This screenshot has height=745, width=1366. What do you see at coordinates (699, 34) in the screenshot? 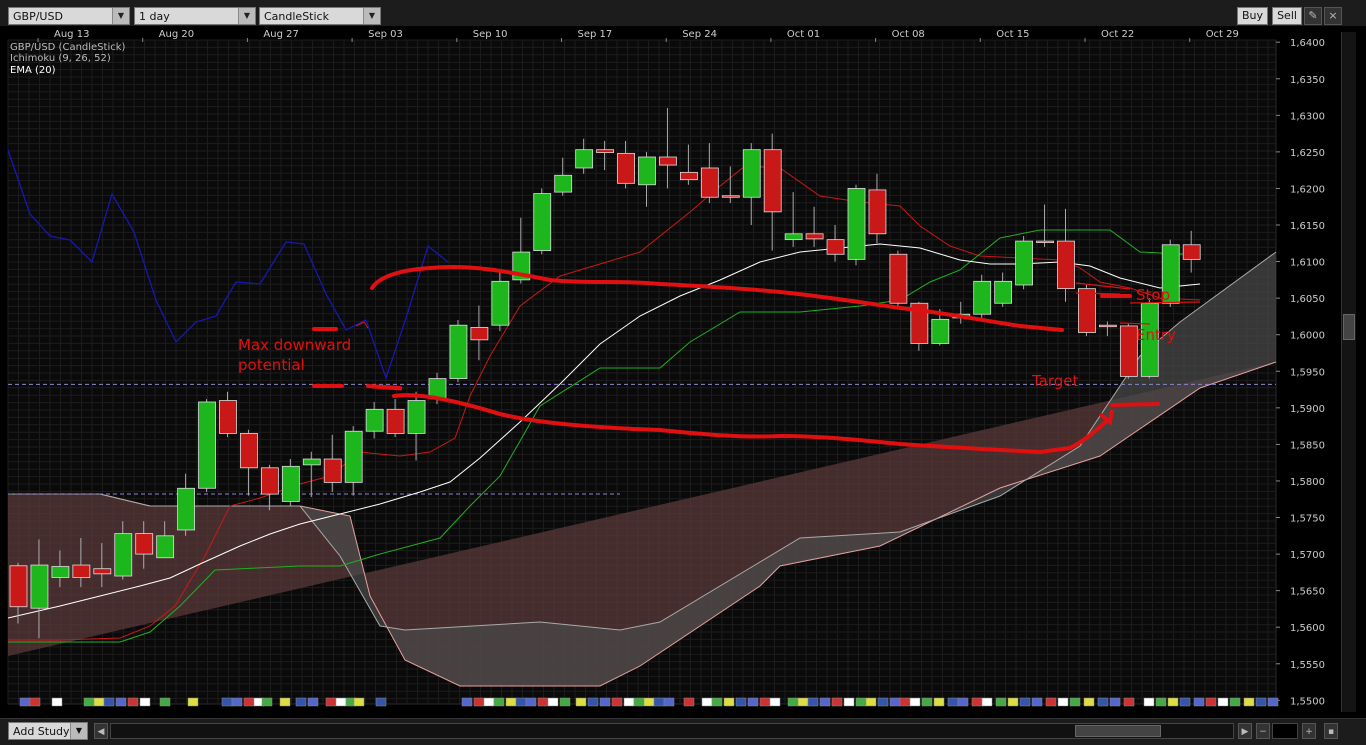
I see `x-tick-label: Sep 24` at bounding box center [699, 34].